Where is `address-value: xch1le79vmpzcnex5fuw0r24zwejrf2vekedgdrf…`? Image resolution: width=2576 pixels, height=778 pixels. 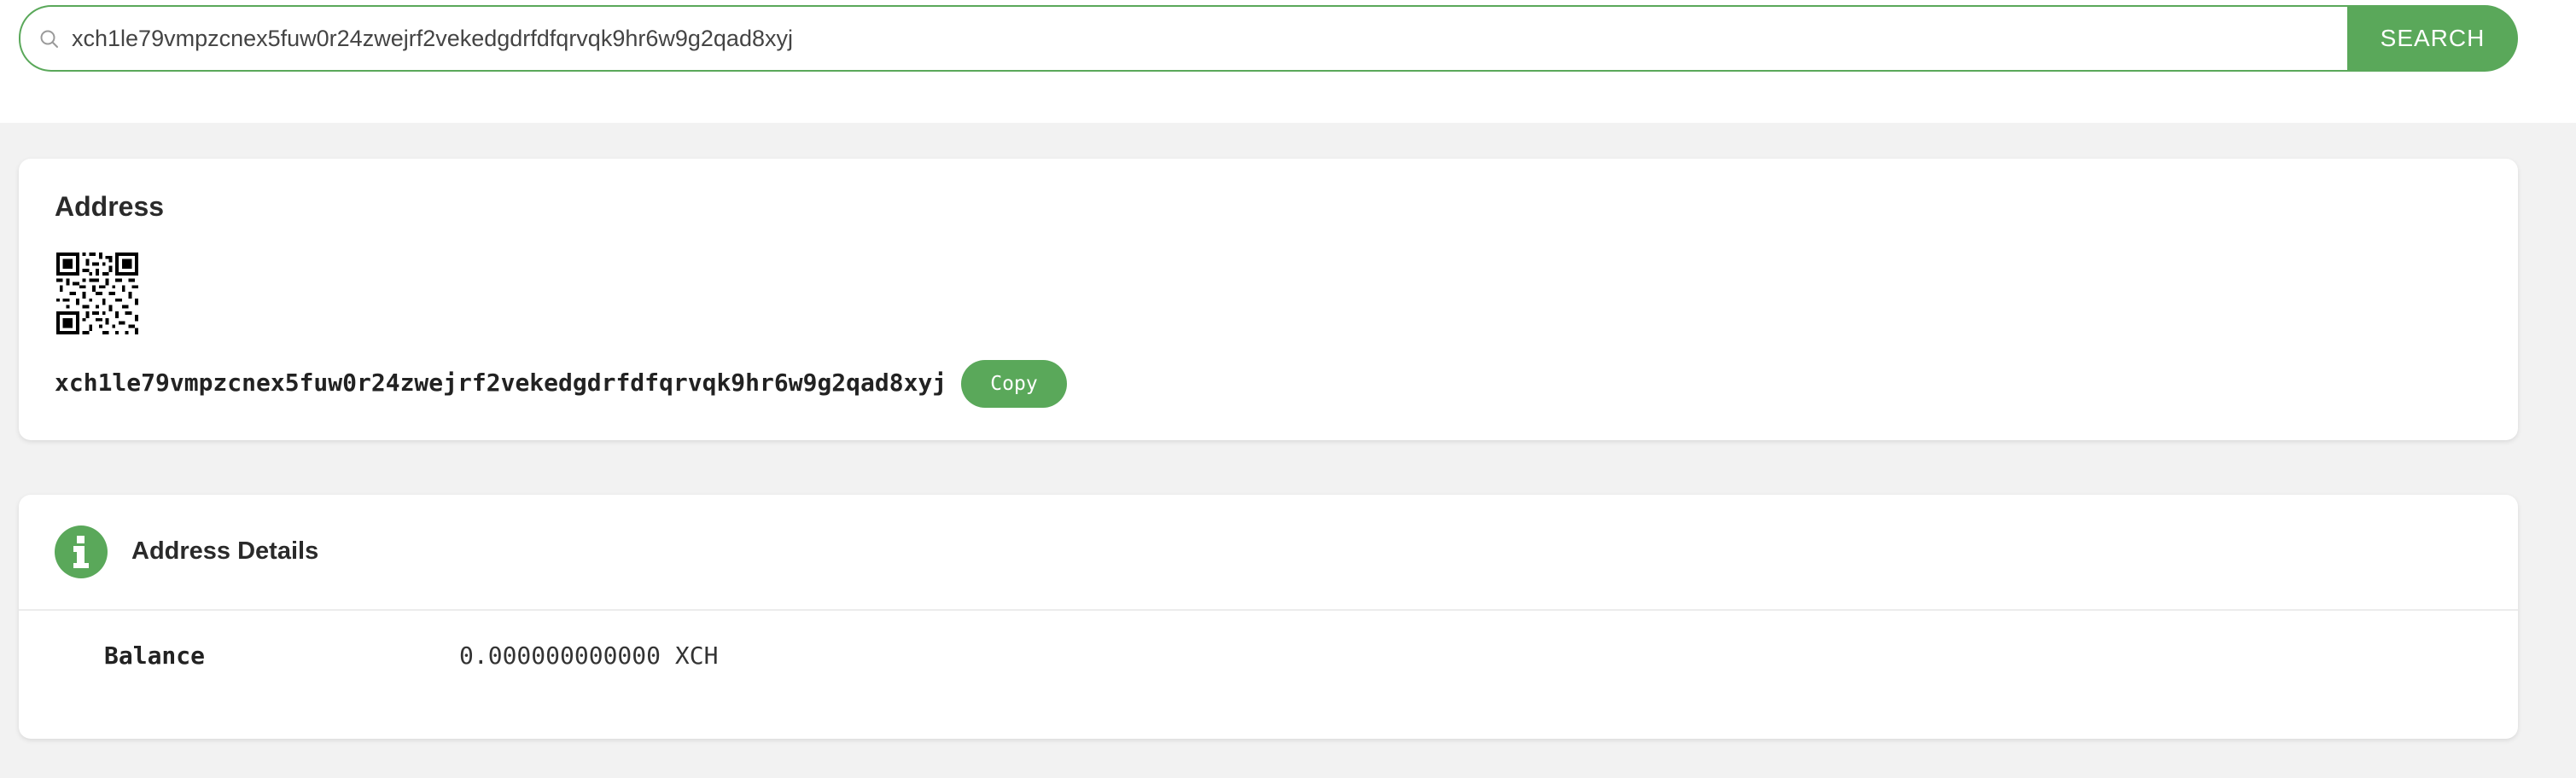
address-value: xch1le79vmpzcnex5fuw0r24zwejrf2vekedgdrf… is located at coordinates (501, 383).